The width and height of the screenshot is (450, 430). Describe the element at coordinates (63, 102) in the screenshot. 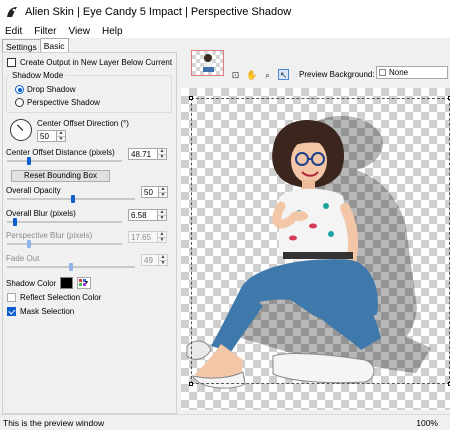

I see `perspective-shadow-label: Perspective Shadow` at that location.